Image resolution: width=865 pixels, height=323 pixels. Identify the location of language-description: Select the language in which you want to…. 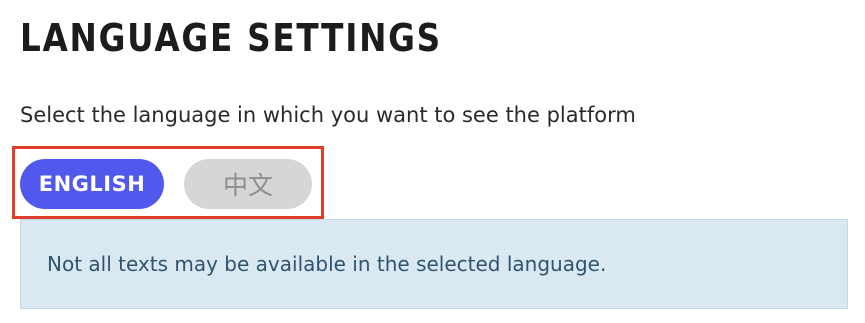
(328, 115).